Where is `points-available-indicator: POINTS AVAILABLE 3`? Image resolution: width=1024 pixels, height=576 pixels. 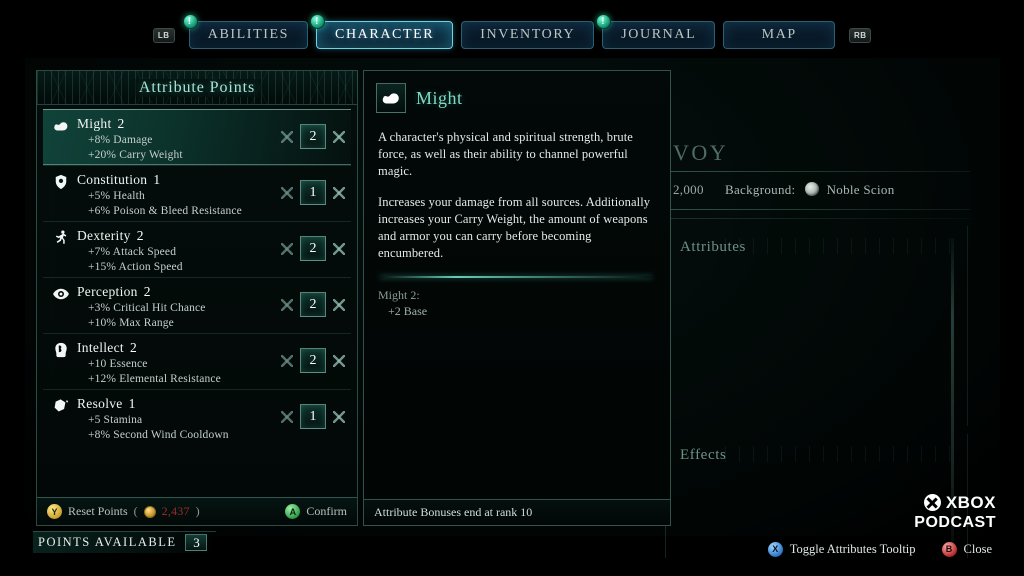 points-available-indicator: POINTS AVAILABLE 3 is located at coordinates (125, 542).